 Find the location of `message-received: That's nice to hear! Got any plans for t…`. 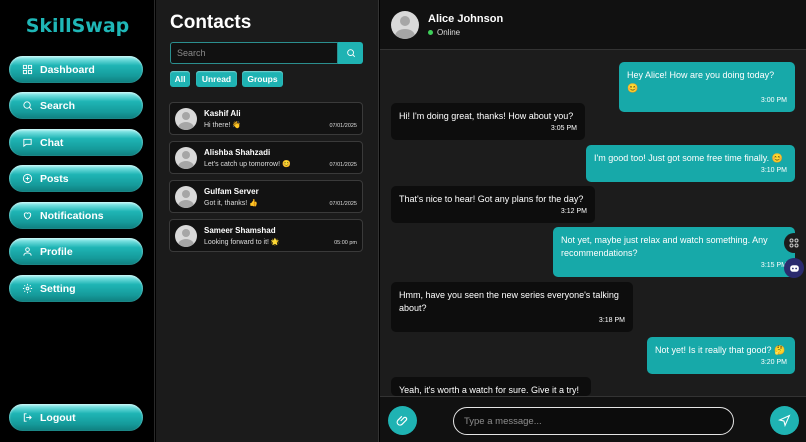

message-received: That's nice to hear! Got any plans for t… is located at coordinates (493, 204).